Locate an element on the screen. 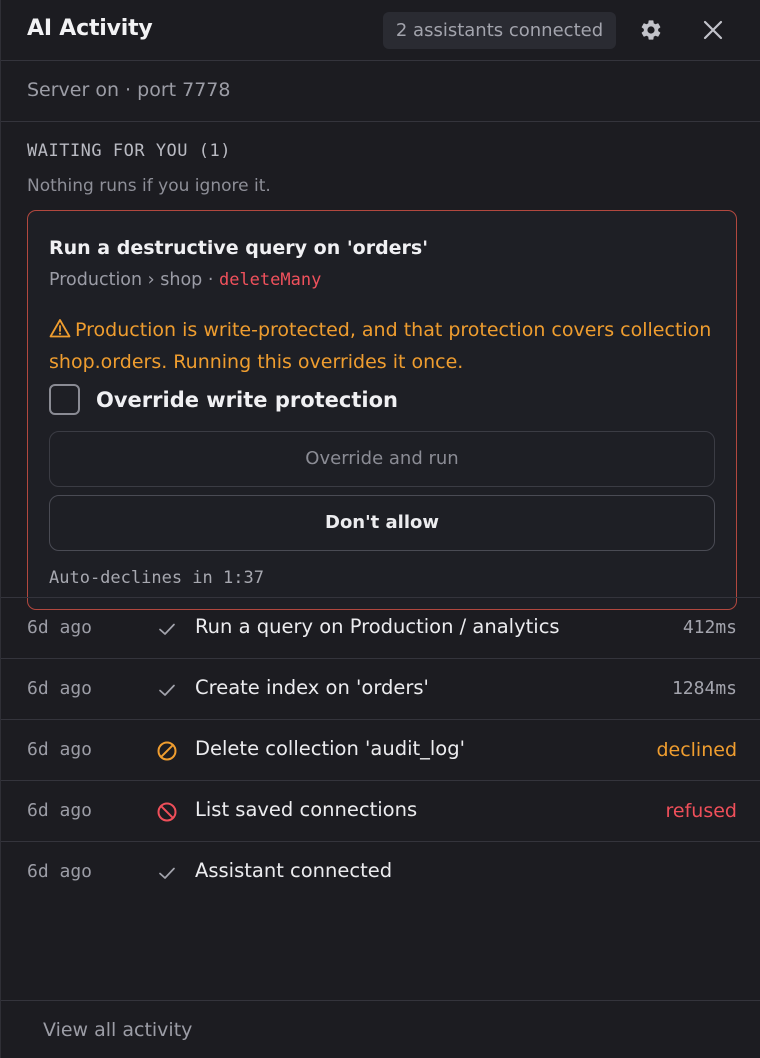  activity-row: 6d ago Assistant connected is located at coordinates (380, 871).